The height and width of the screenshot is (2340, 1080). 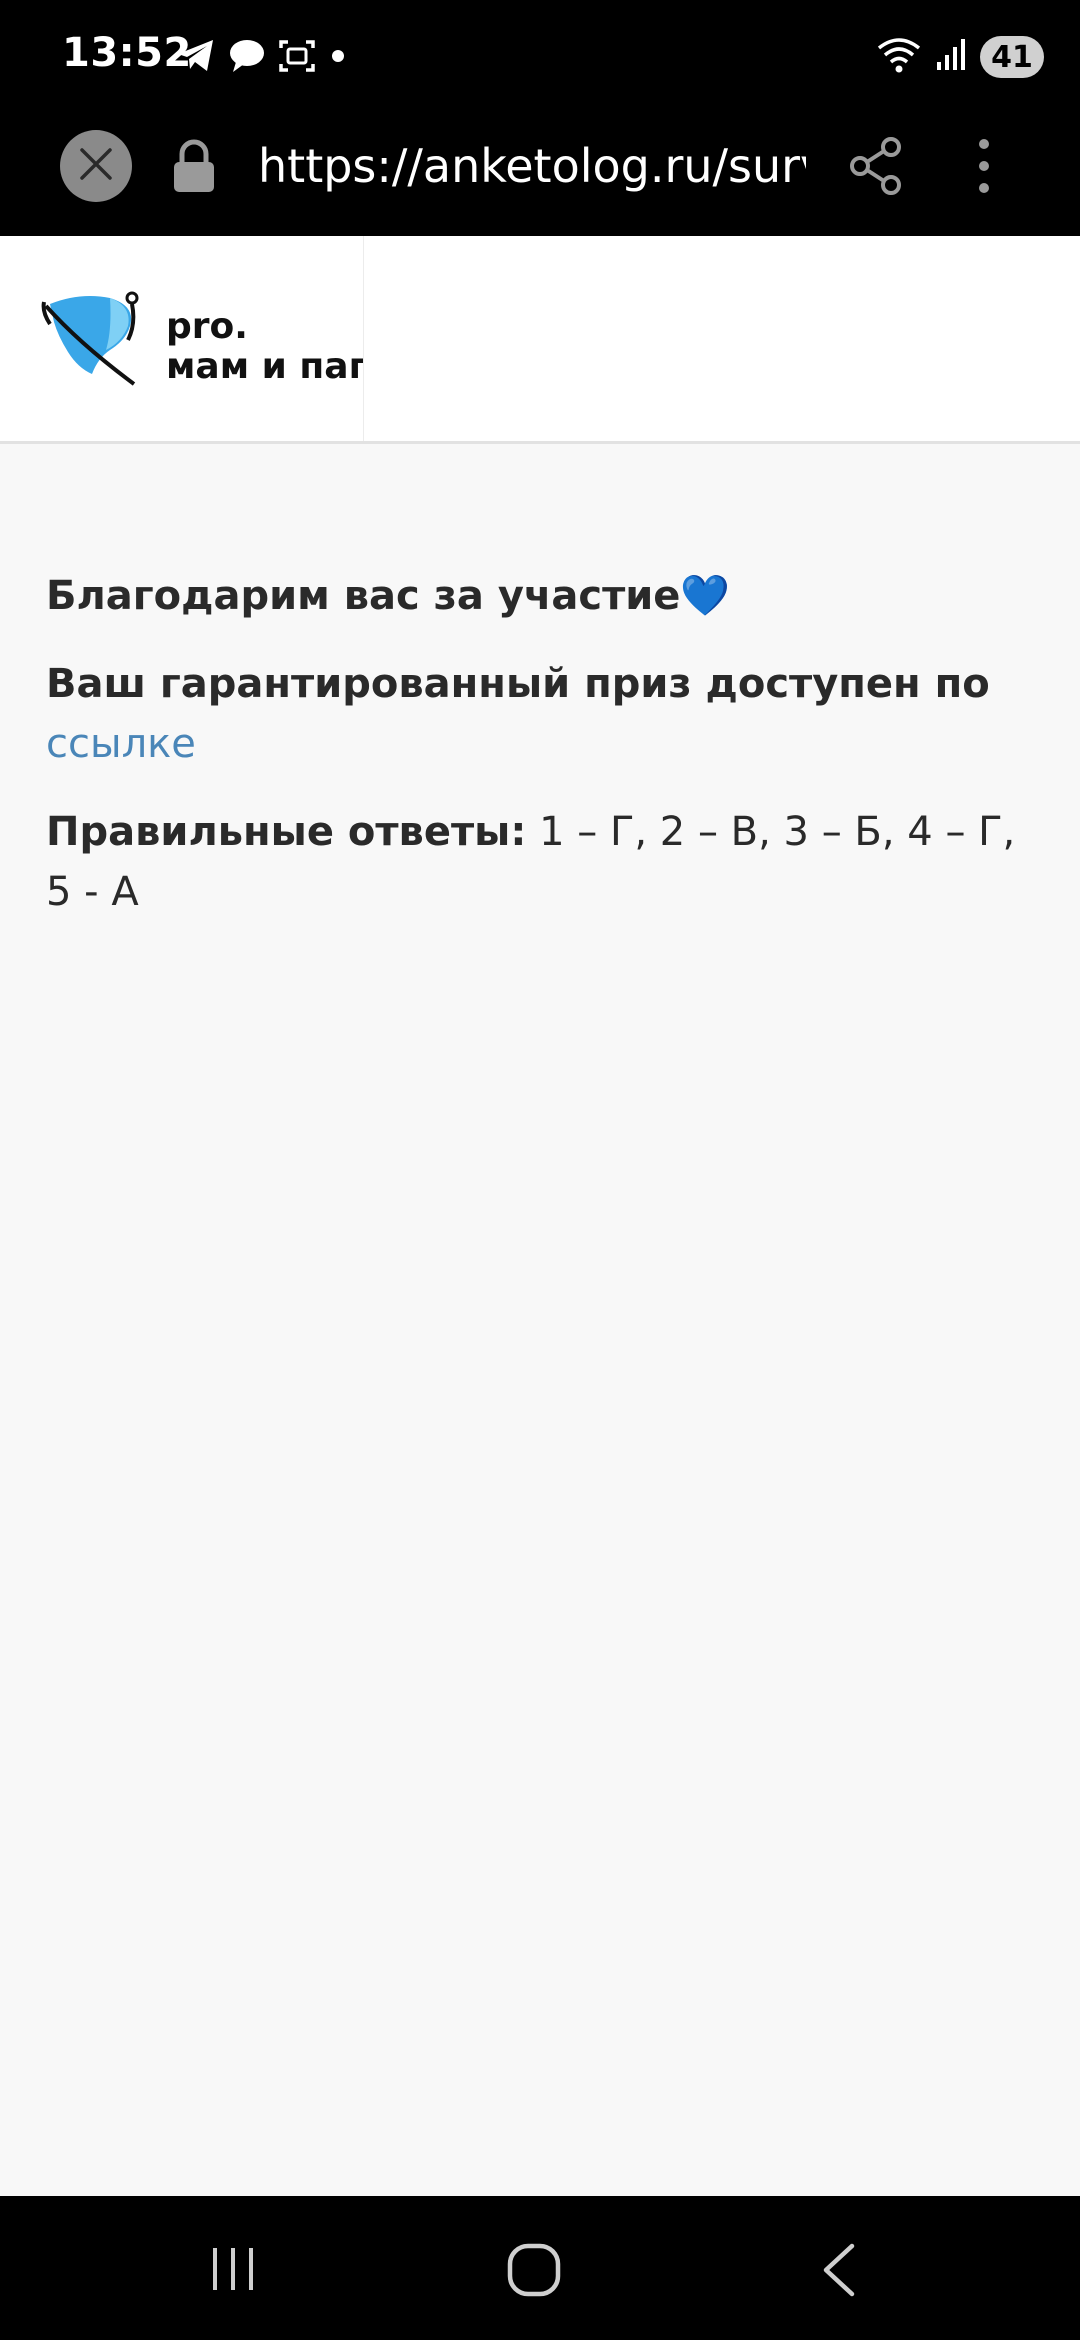 I want to click on share-icon, so click(x=876, y=168).